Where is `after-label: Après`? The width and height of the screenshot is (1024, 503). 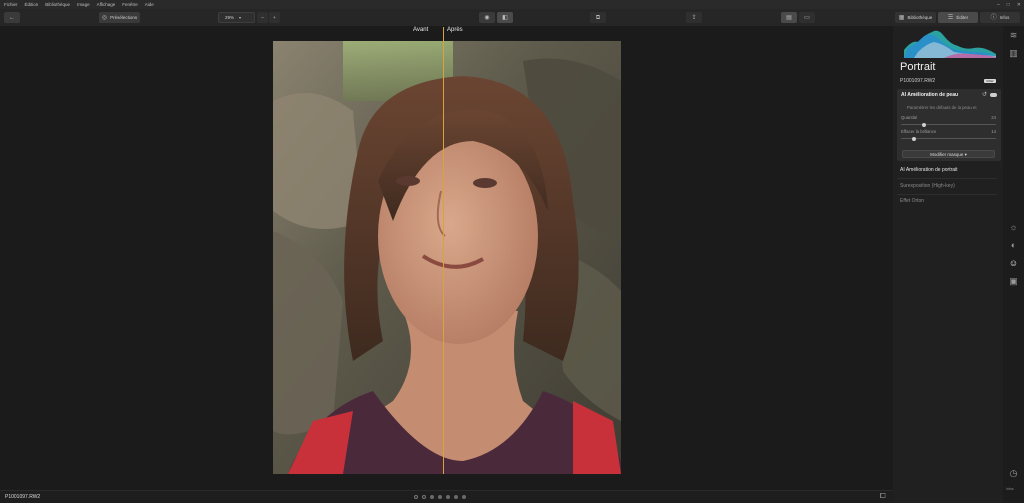
after-label: Après is located at coordinates (455, 30).